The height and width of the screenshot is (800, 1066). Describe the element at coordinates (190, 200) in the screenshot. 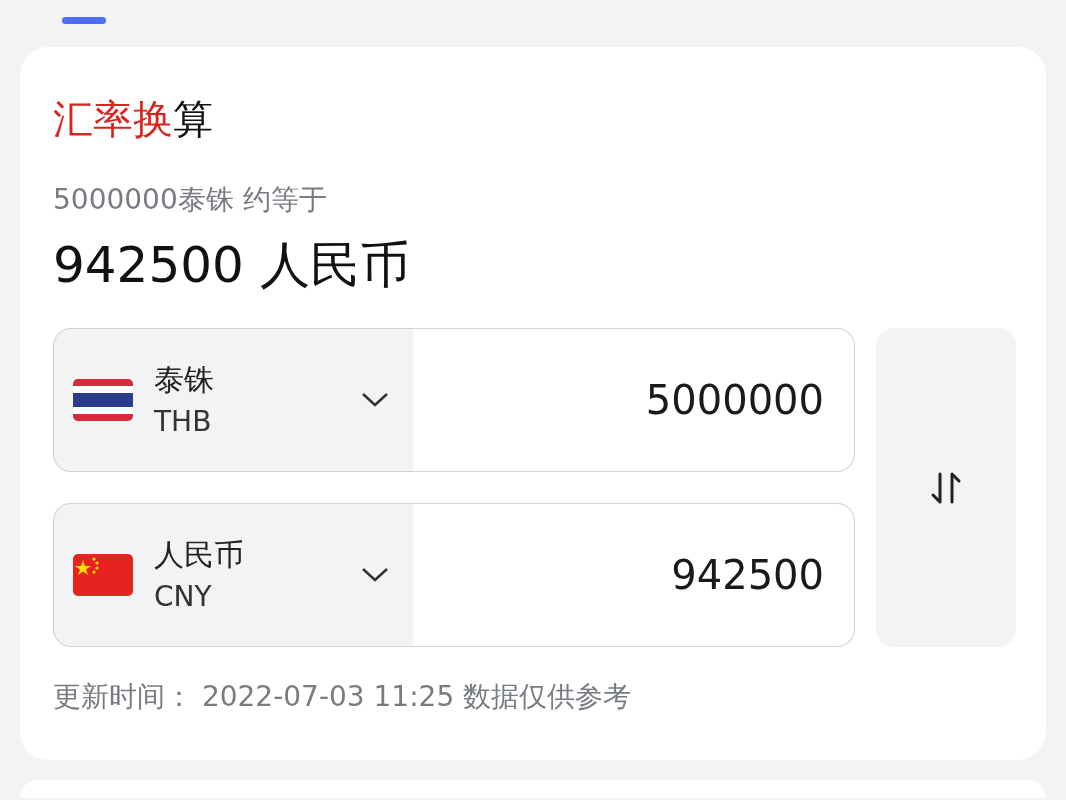

I see `conversion-caption: 5000000泰铢 约等于` at that location.